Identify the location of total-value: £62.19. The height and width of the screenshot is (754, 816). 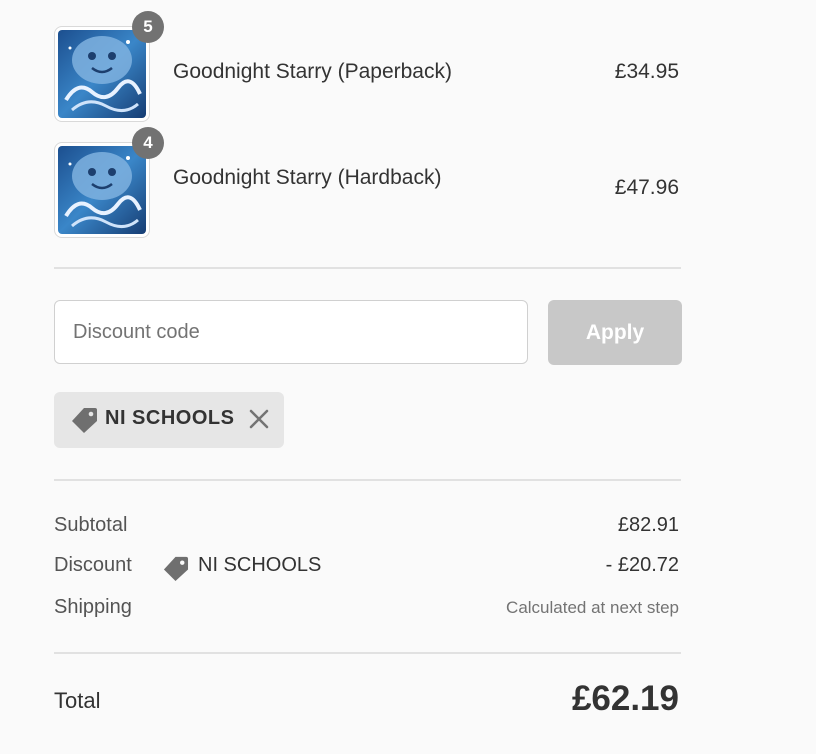
(625, 698).